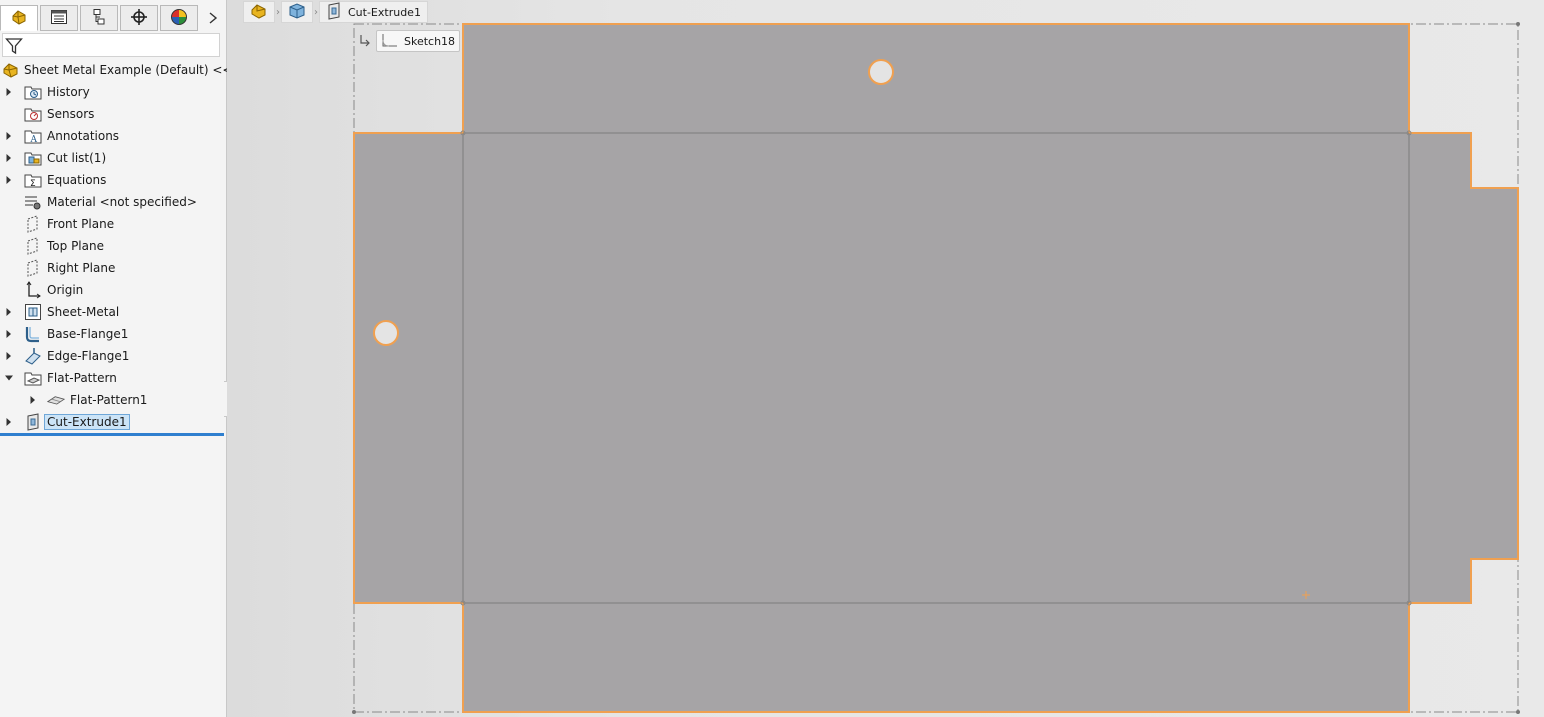 This screenshot has height=717, width=1544. I want to click on breadcrumb-body, so click(297, 12).